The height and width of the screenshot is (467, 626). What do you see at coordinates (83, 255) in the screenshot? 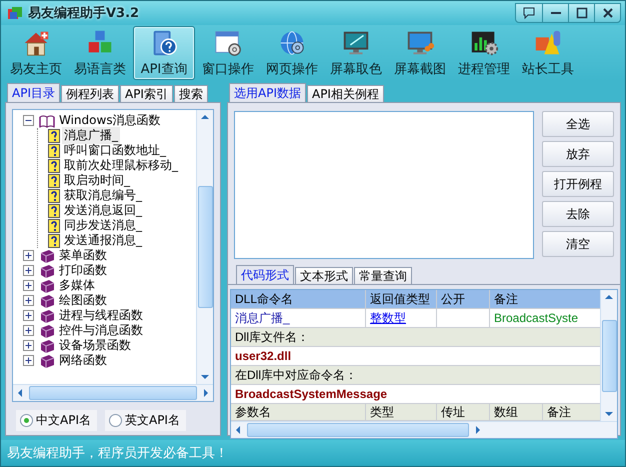
I see `tree-item: 菜单函数` at bounding box center [83, 255].